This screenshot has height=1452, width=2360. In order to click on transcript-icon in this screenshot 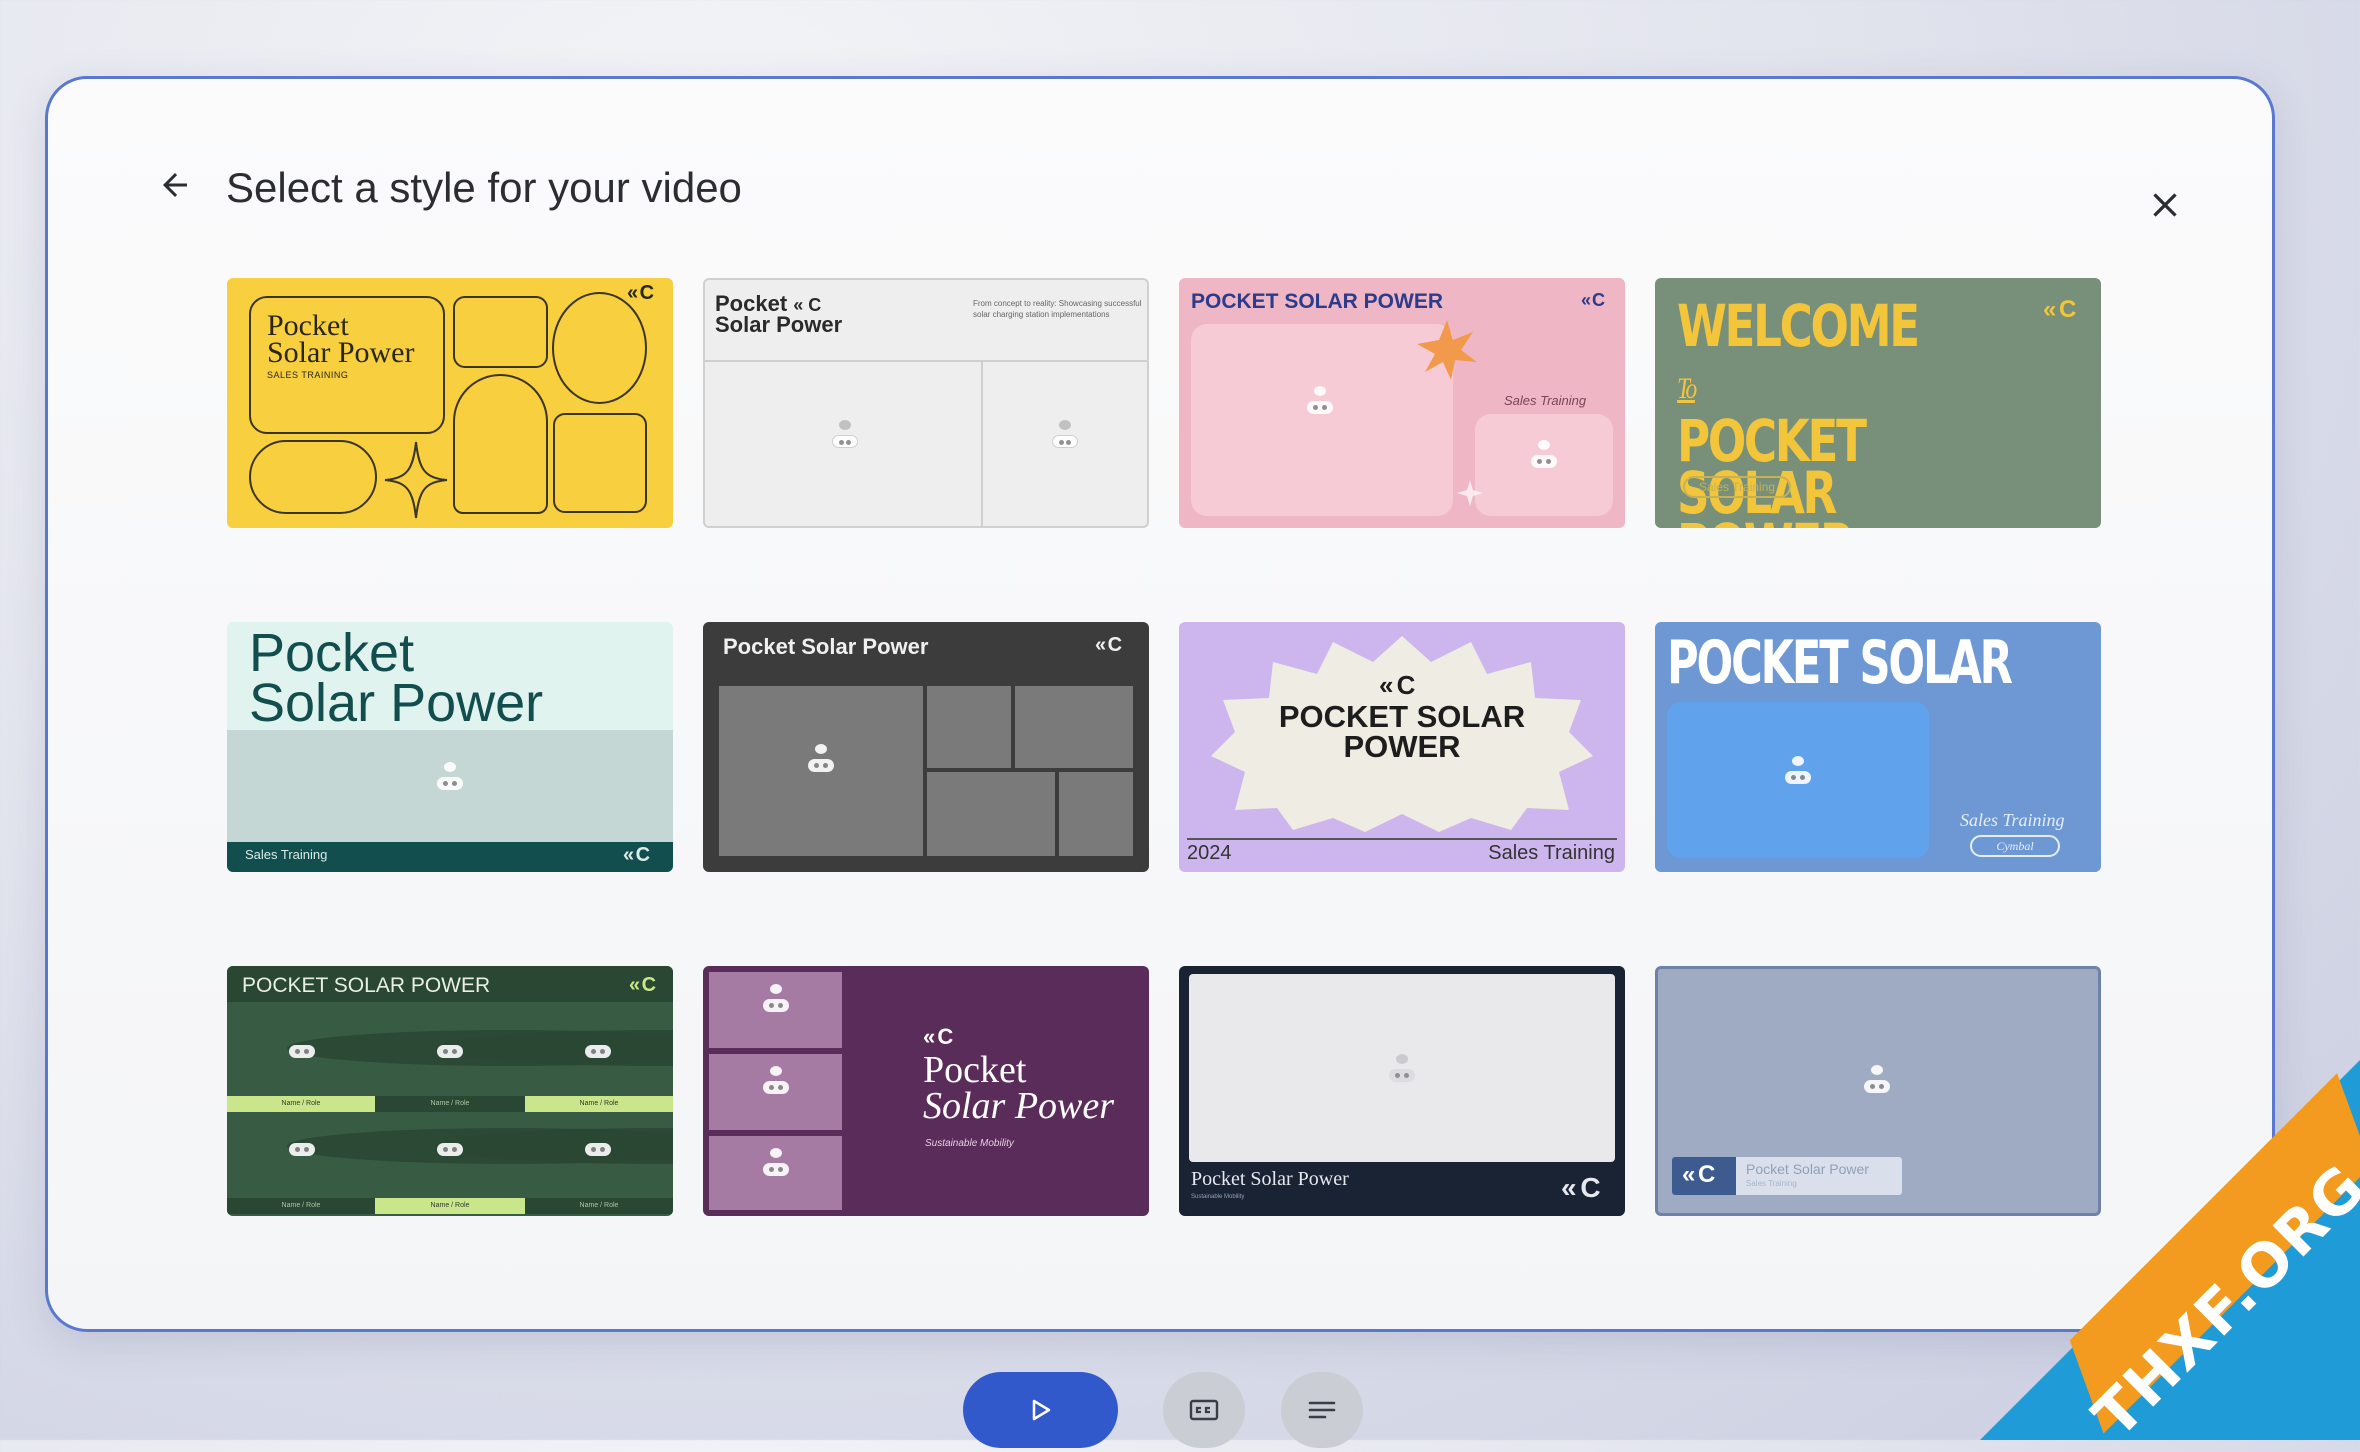, I will do `click(1322, 1410)`.